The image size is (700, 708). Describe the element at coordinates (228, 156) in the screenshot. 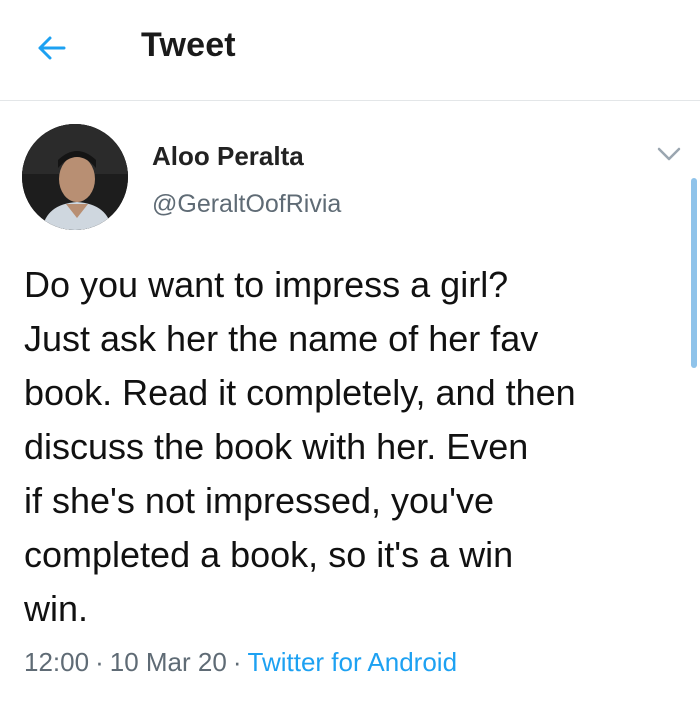

I see `author-name: Aloo Peralta` at that location.